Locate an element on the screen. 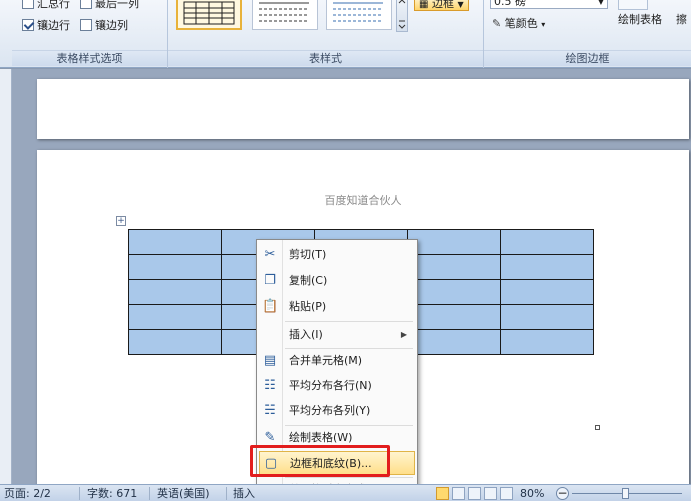 Image resolution: width=691 pixels, height=501 pixels. scissors-icon: ✂ is located at coordinates (270, 254).